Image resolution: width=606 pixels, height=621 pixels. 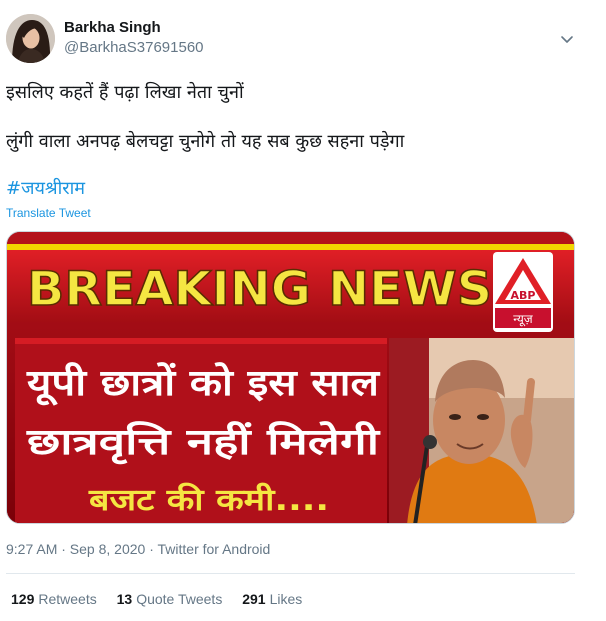 I want to click on quote-tweets-stat: 13 Quote Tweets, so click(x=170, y=599).